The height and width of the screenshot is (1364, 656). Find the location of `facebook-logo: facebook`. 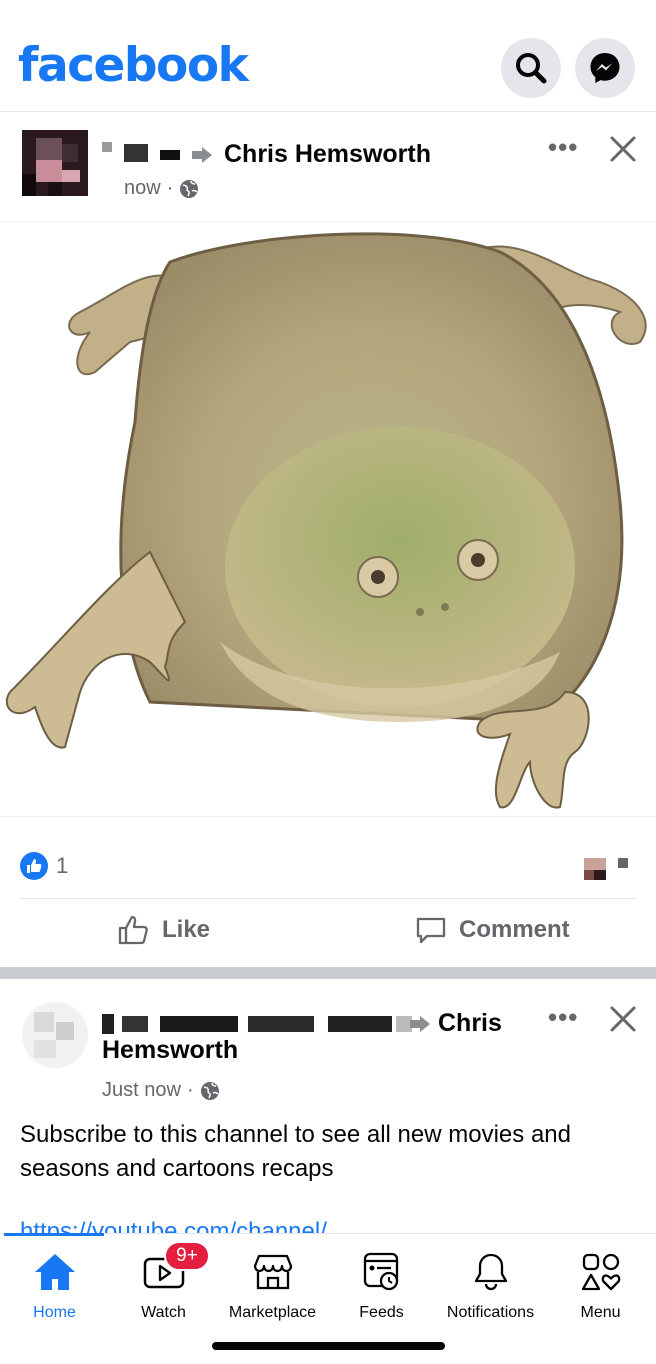

facebook-logo: facebook is located at coordinates (133, 65).